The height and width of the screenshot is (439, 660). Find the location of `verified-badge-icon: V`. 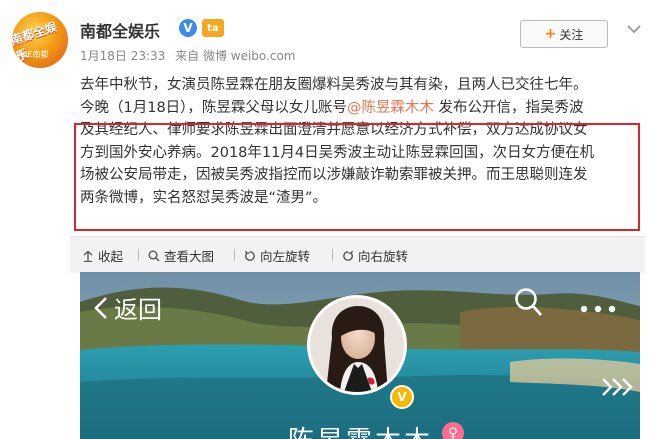

verified-badge-icon: V is located at coordinates (402, 397).